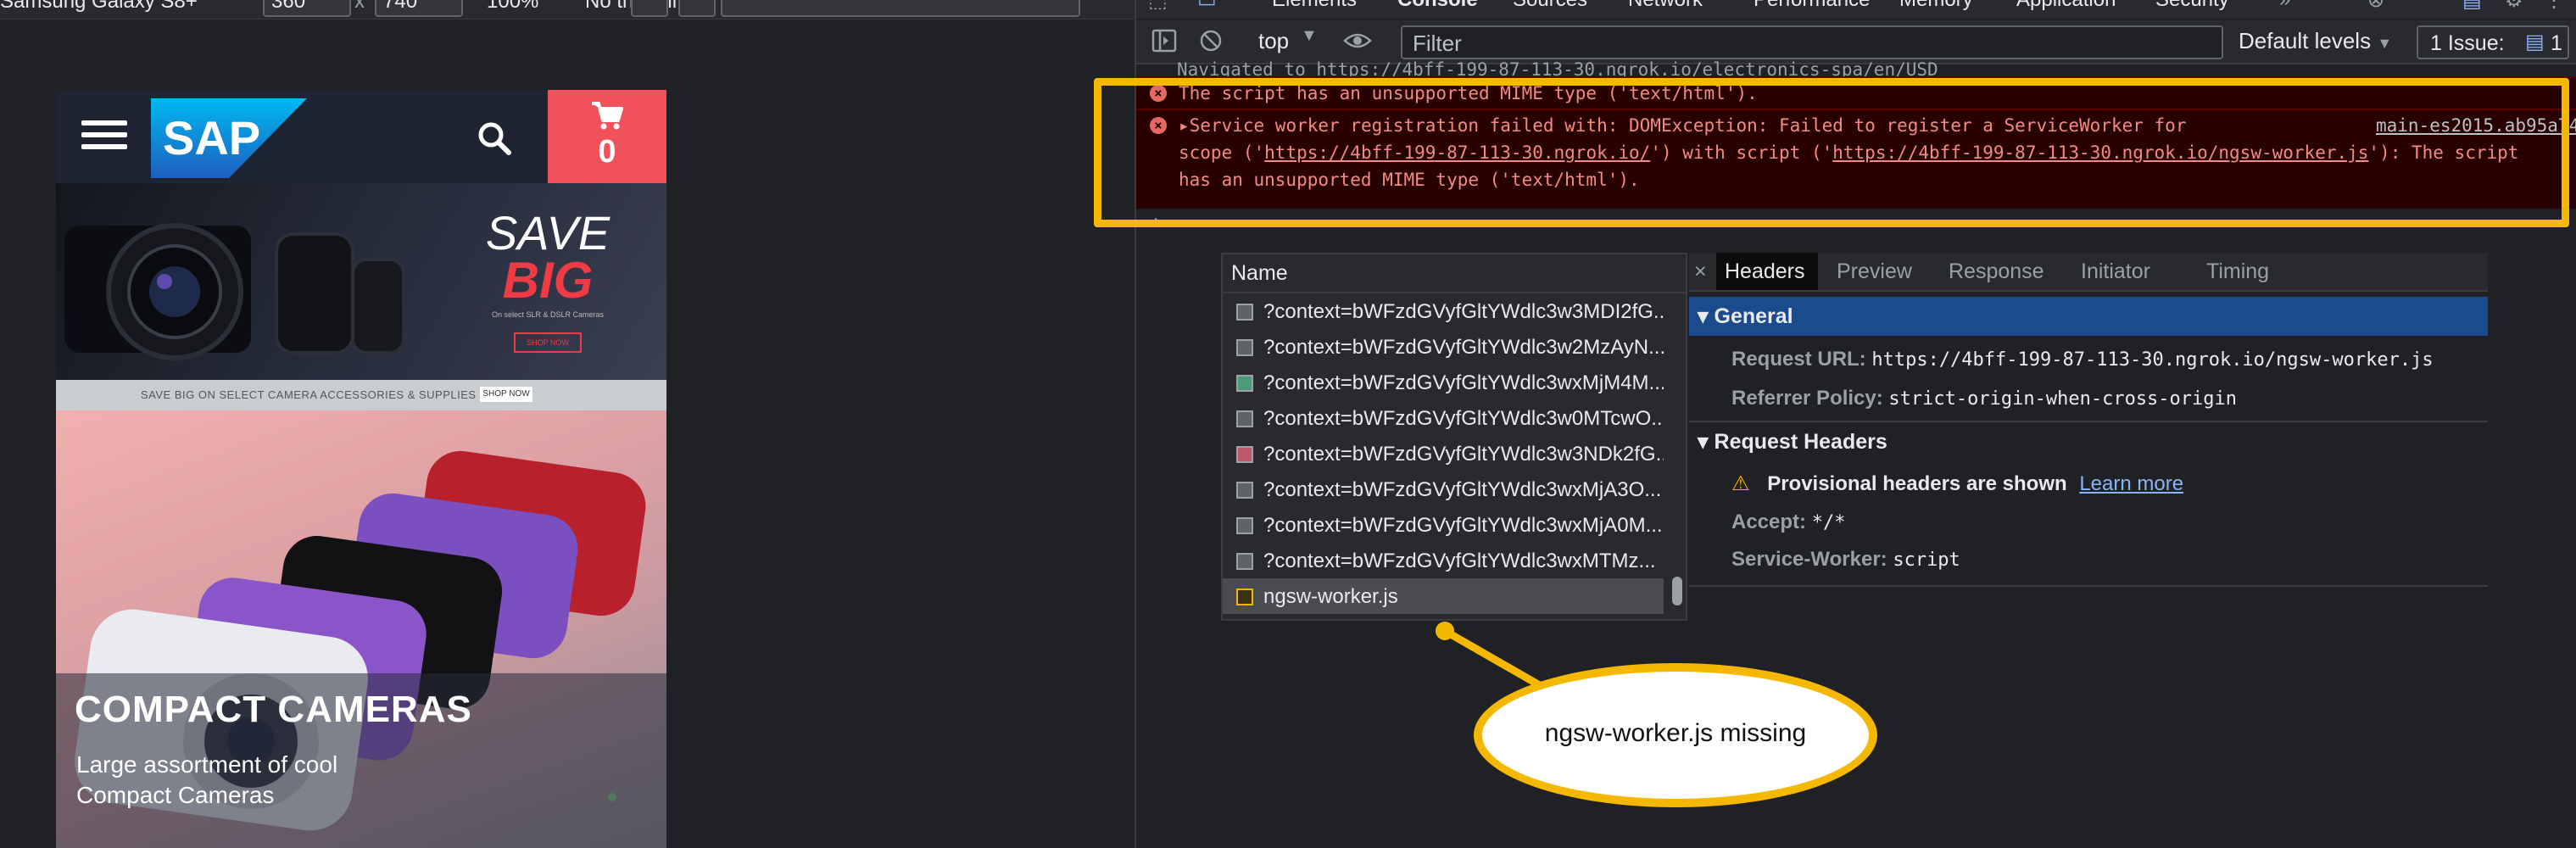 The height and width of the screenshot is (848, 2576). What do you see at coordinates (548, 314) in the screenshot?
I see `banner-small-text: On select SLR & DSLR Cameras` at bounding box center [548, 314].